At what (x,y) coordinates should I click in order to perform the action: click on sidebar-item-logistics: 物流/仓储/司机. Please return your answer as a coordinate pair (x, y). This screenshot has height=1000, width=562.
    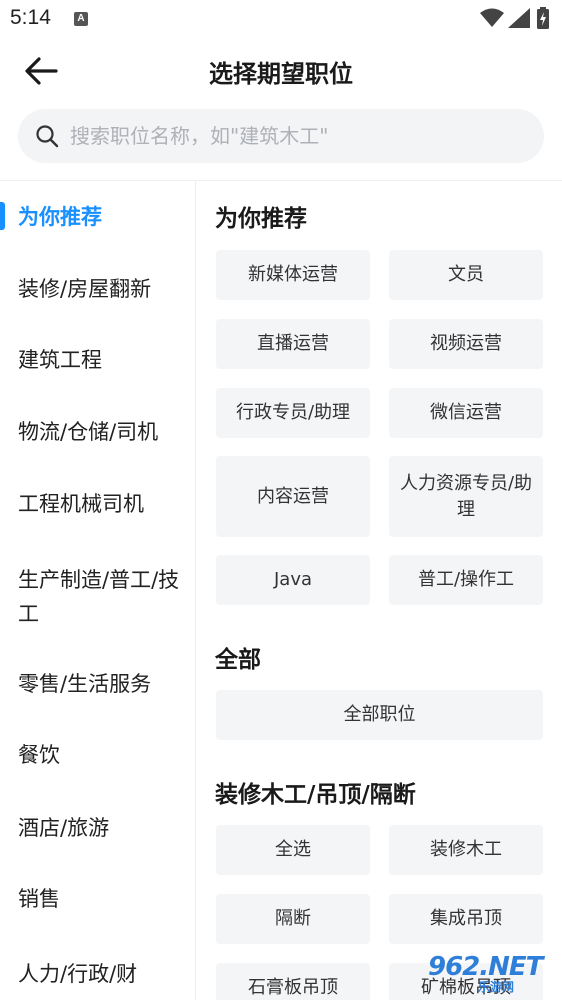
    Looking at the image, I should click on (103, 432).